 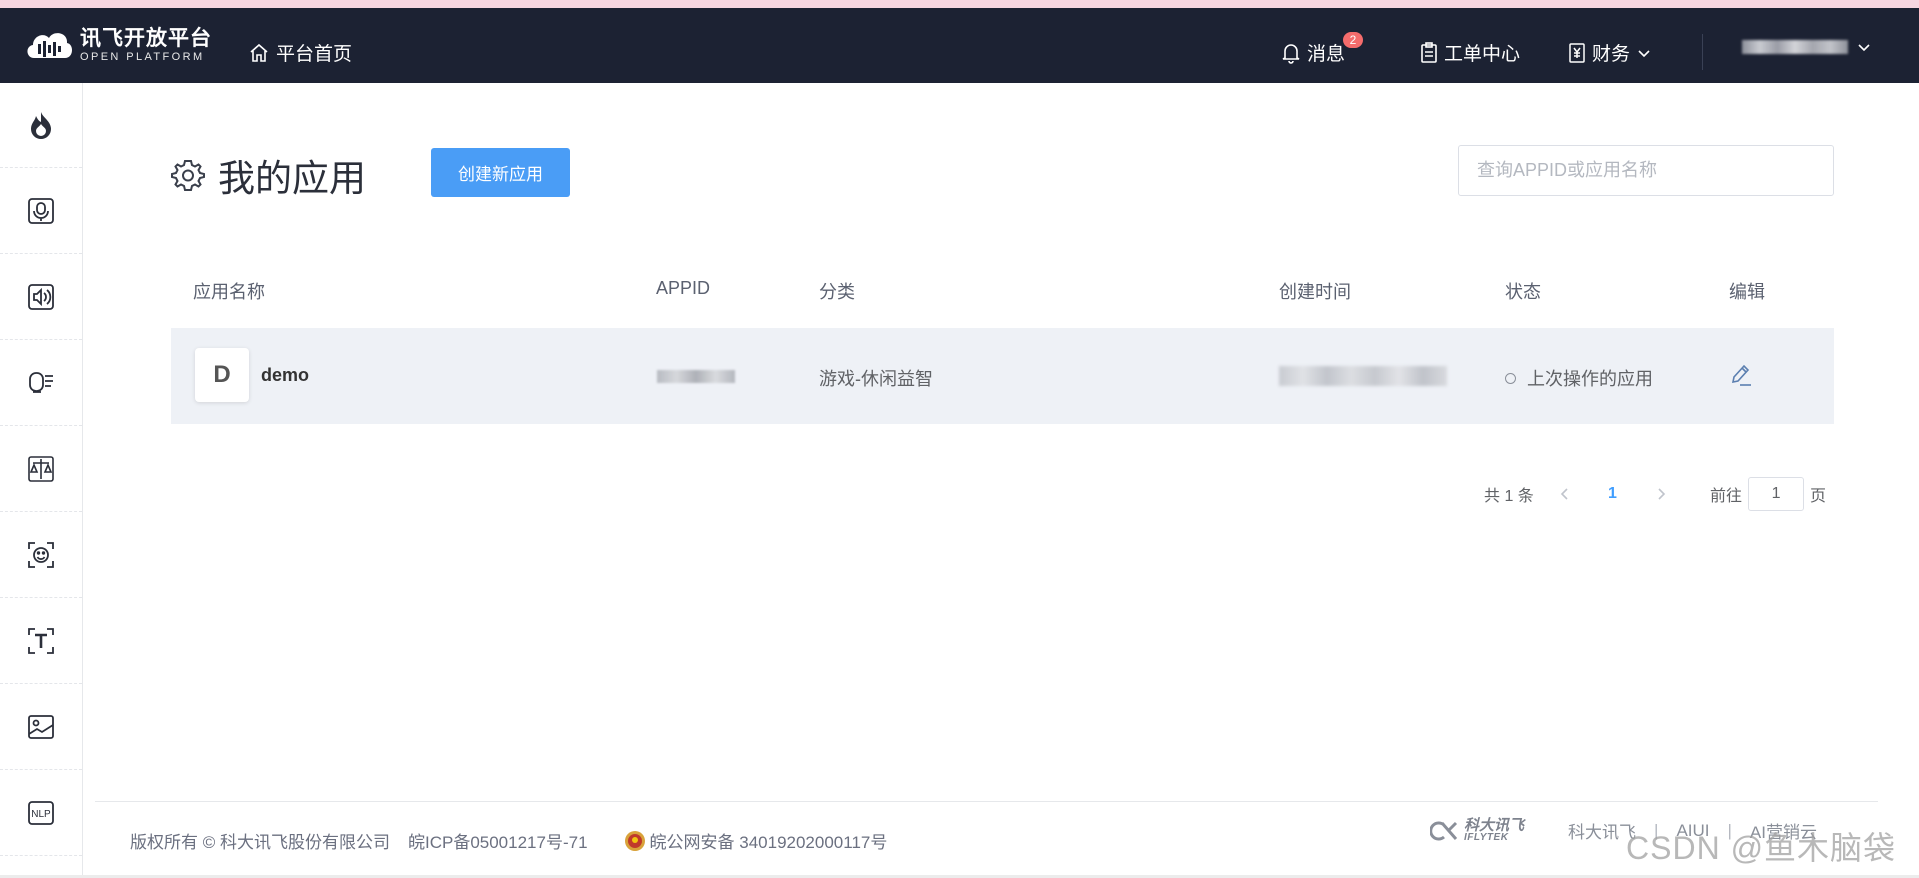 What do you see at coordinates (229, 292) in the screenshot?
I see `col-header-name: 应用名称` at bounding box center [229, 292].